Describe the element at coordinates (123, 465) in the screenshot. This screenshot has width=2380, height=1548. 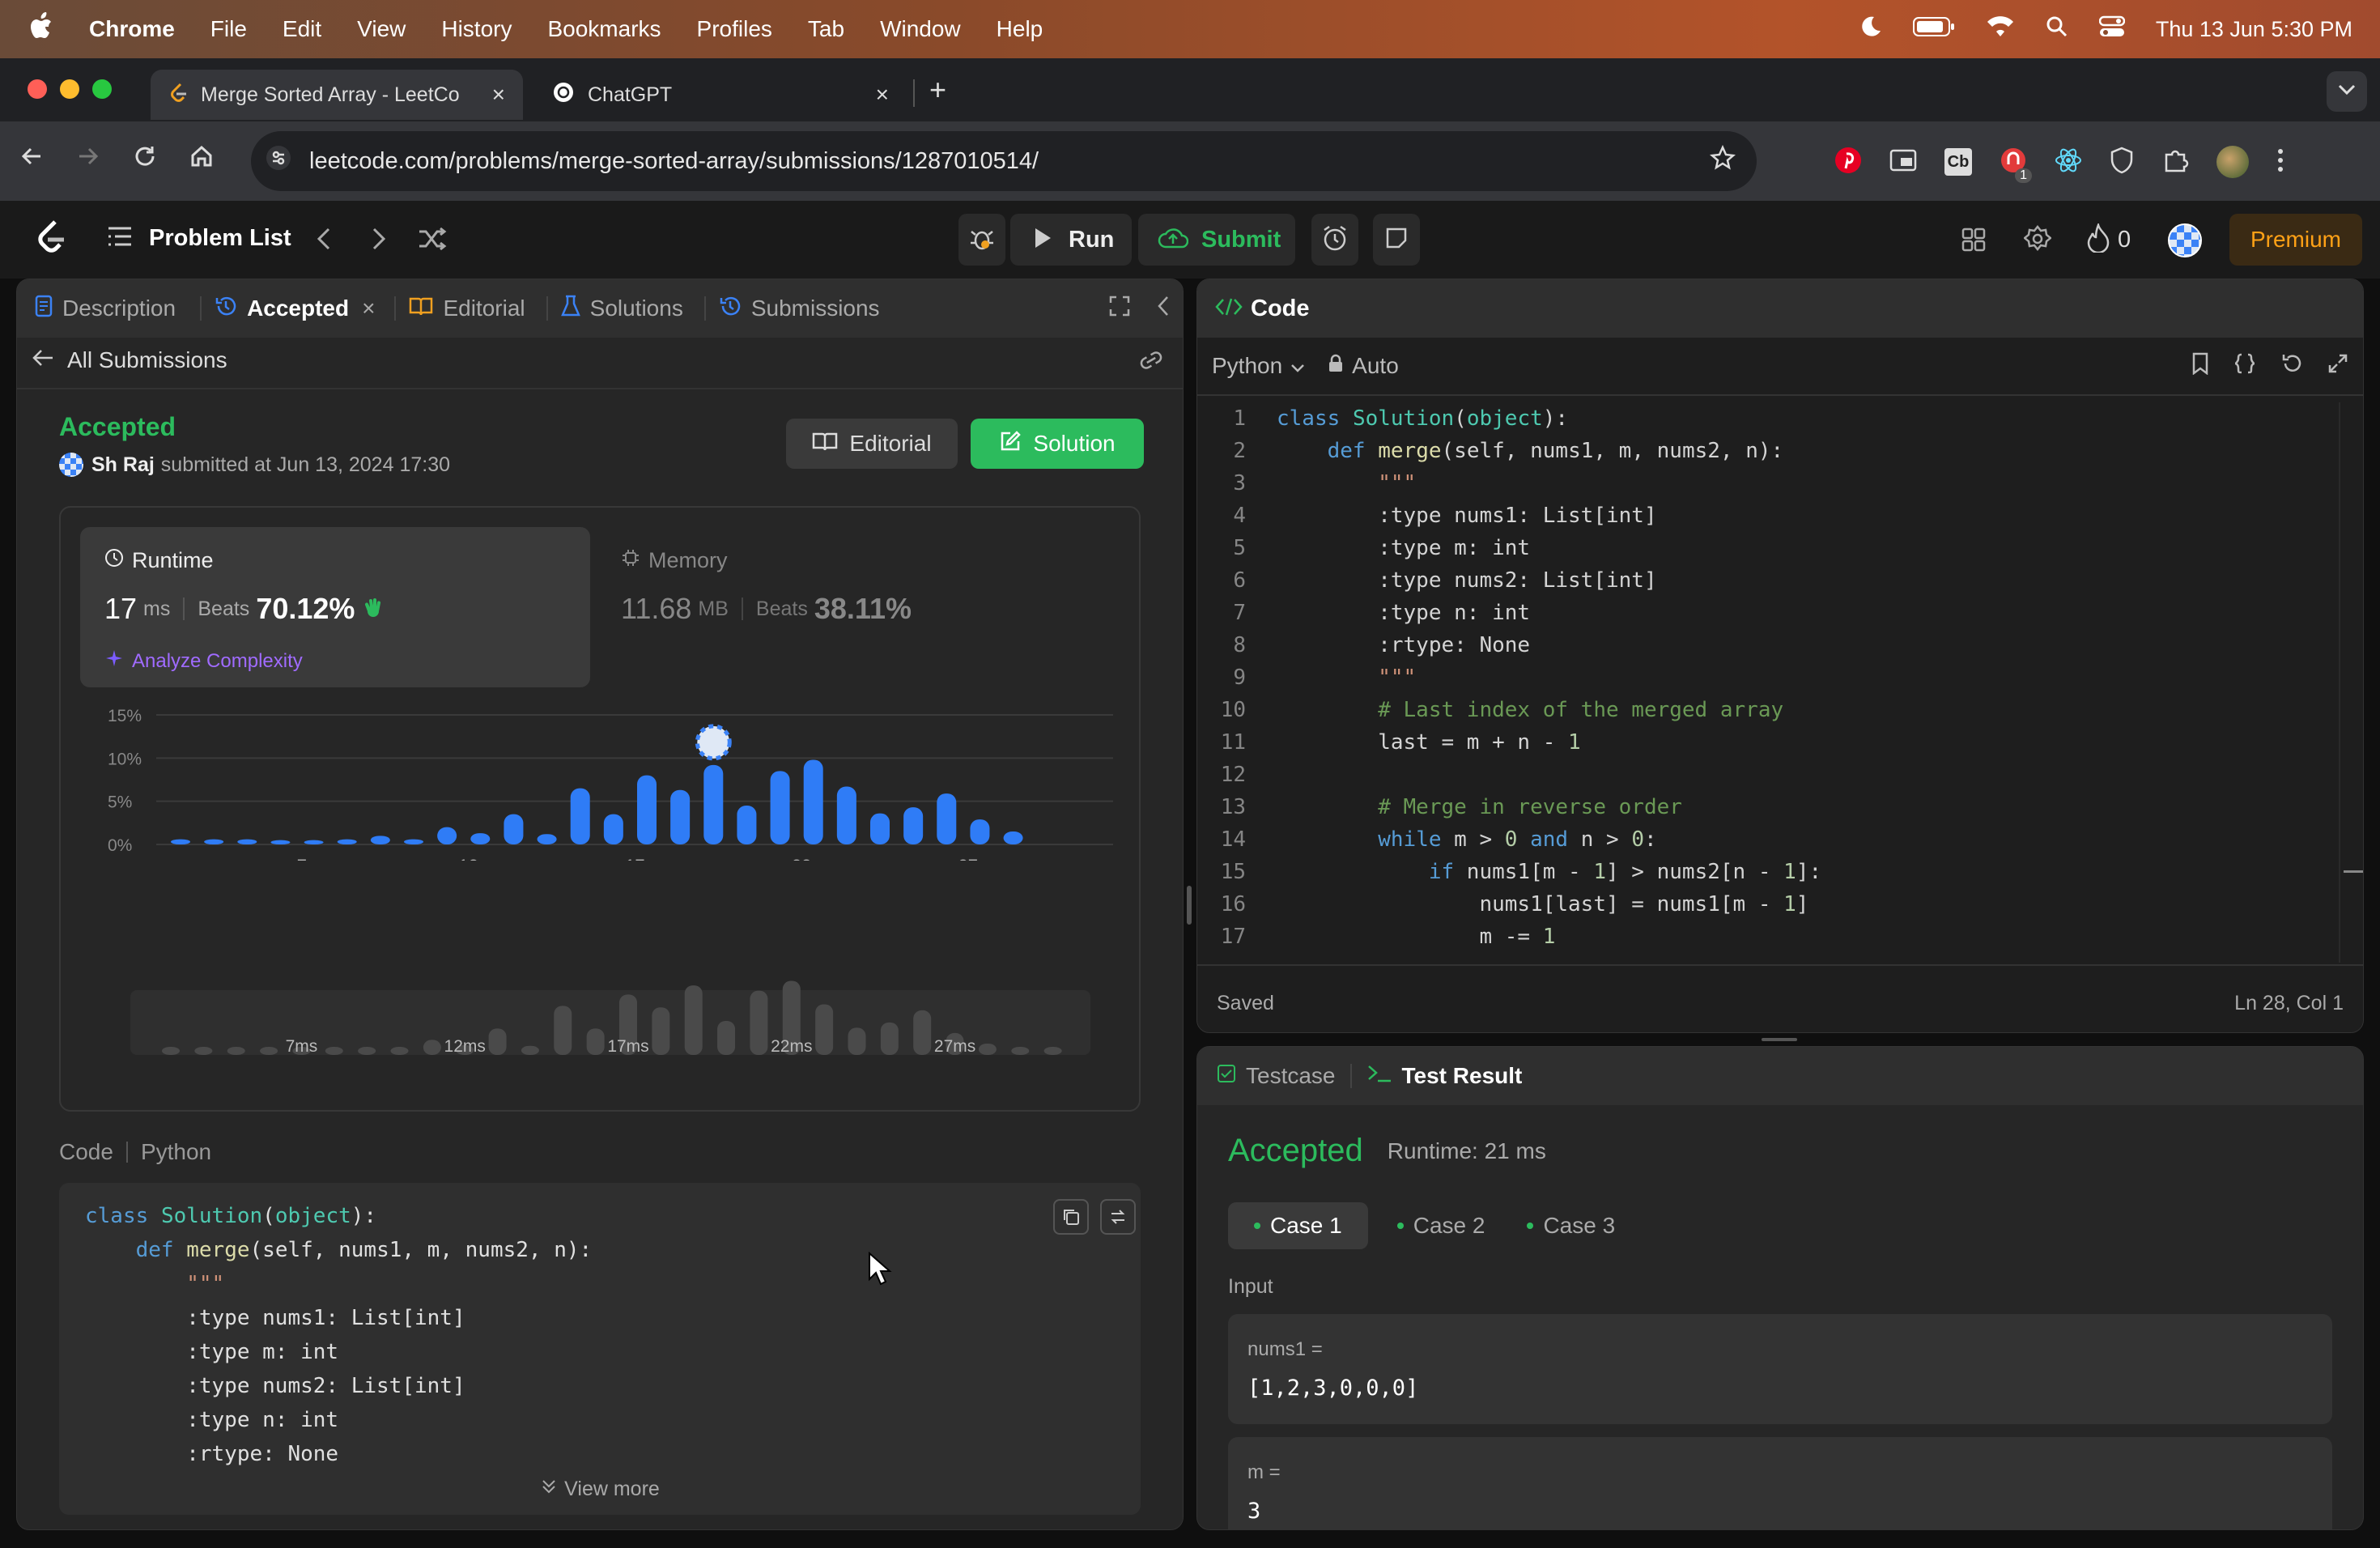
I see `submitter-name: Sh Raj` at that location.